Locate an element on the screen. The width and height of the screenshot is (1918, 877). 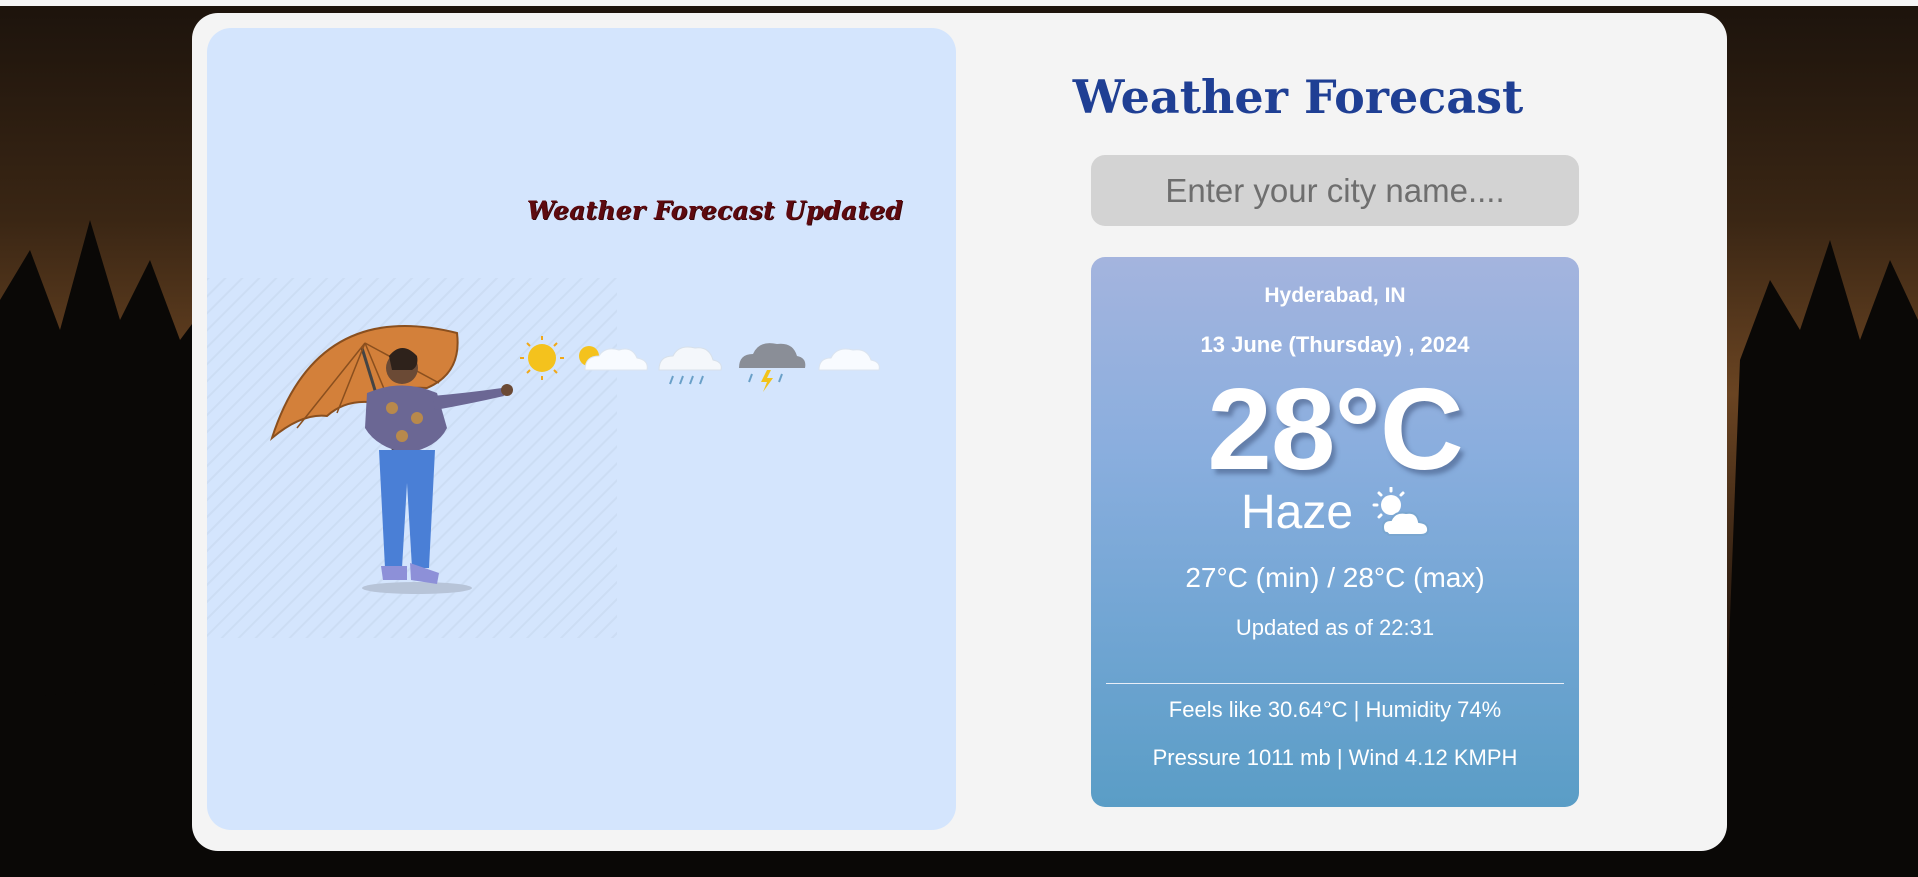
condition-label: Haze is located at coordinates (1297, 512).